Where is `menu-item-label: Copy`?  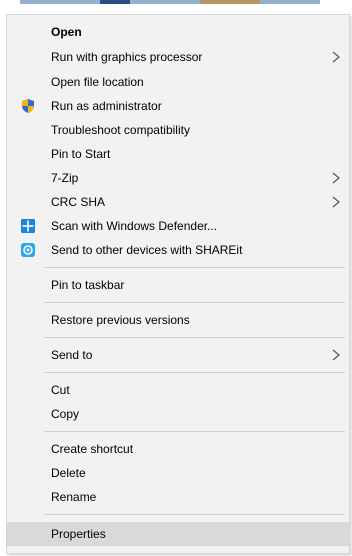
menu-item-label: Copy is located at coordinates (65, 414).